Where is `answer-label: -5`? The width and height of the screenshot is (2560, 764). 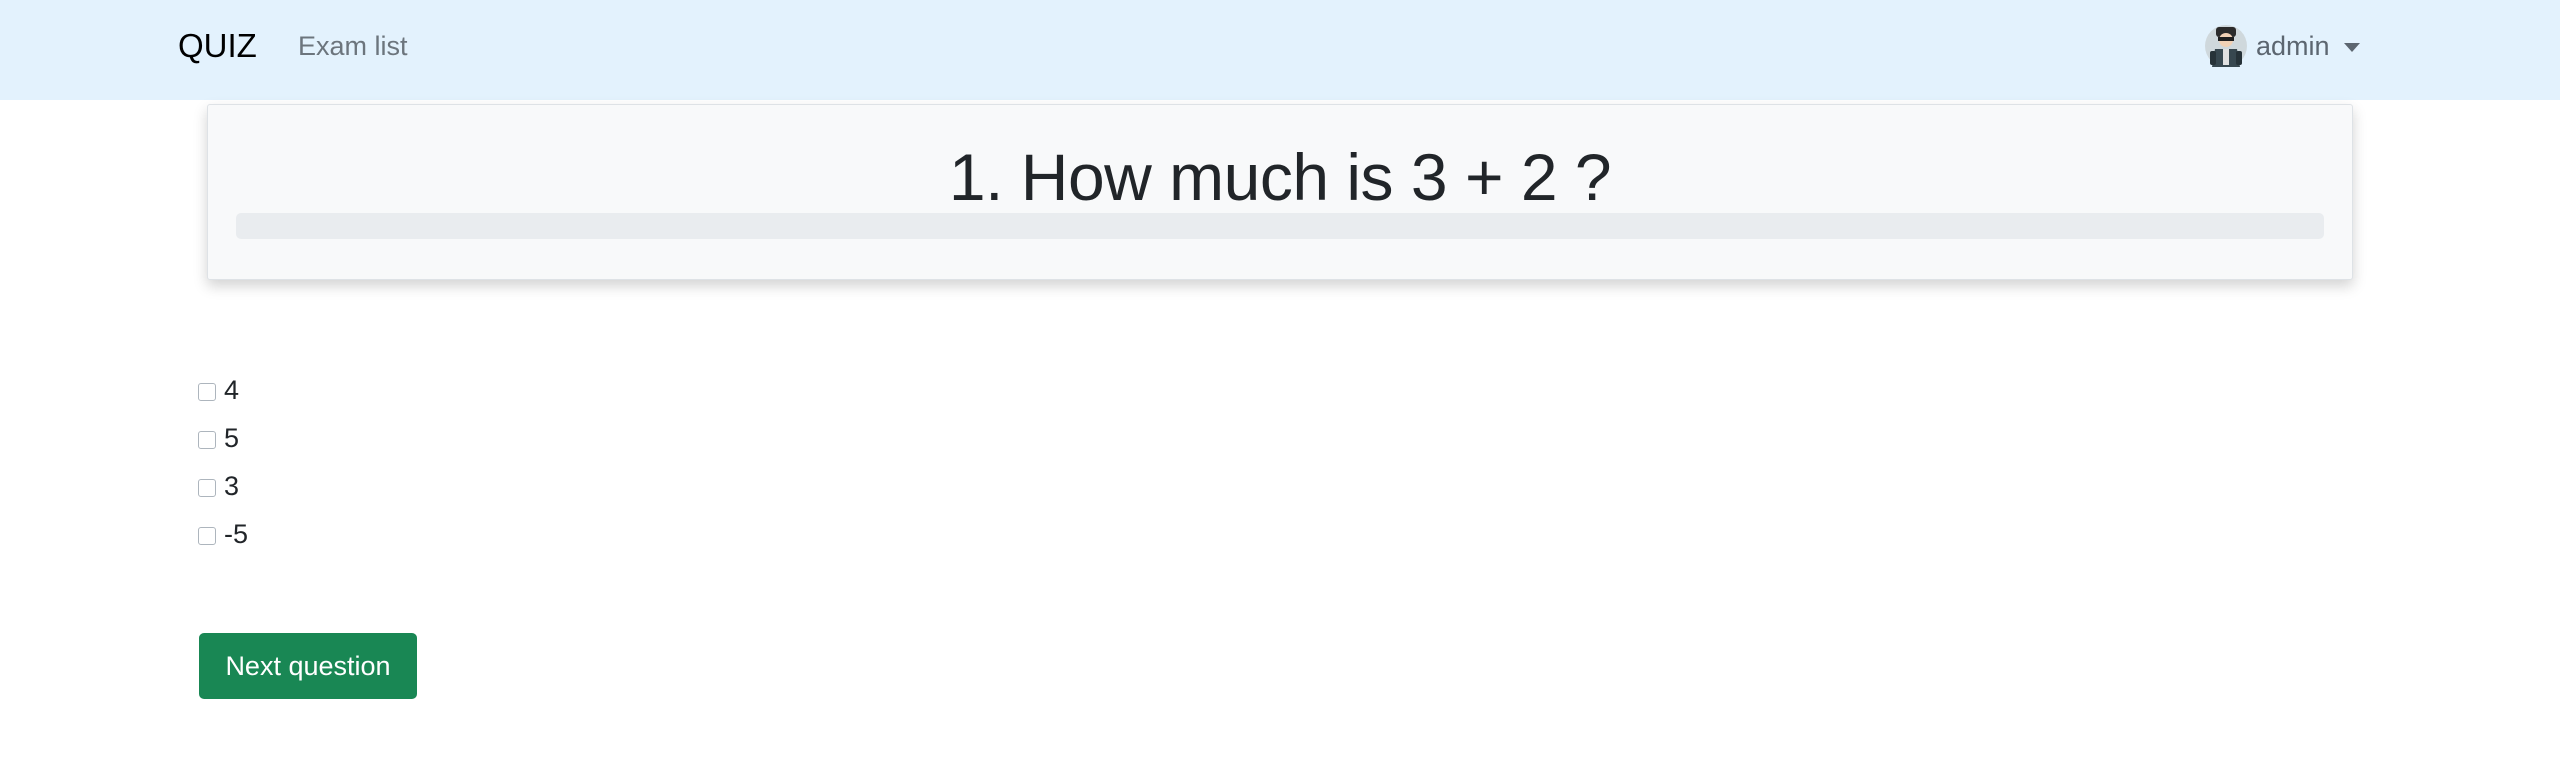
answer-label: -5 is located at coordinates (236, 534).